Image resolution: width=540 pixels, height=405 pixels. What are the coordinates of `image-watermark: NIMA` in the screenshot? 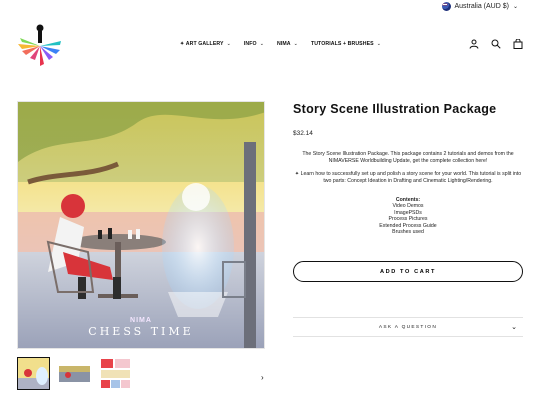 It's located at (141, 320).